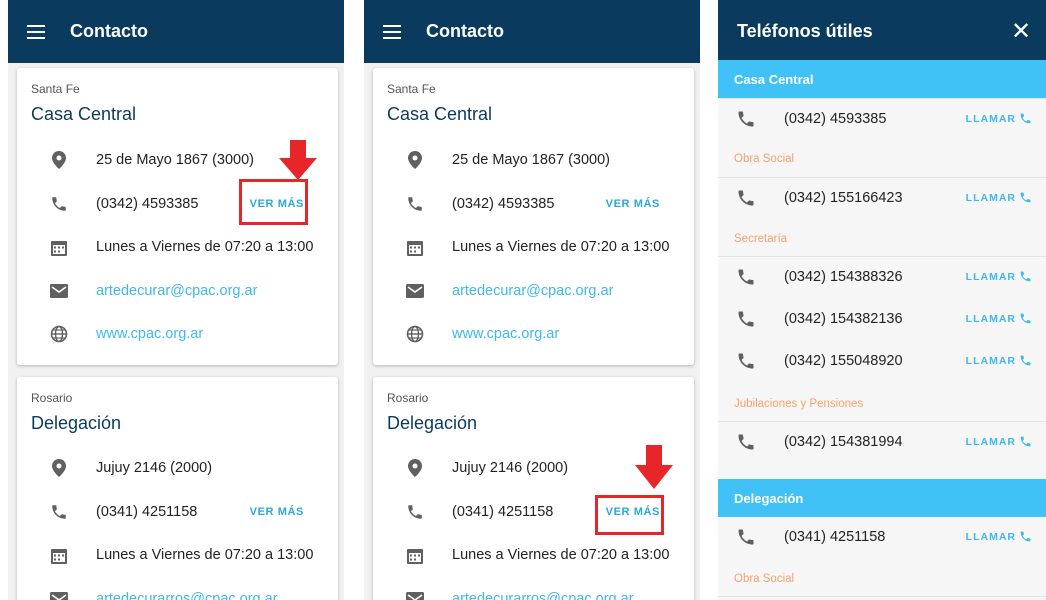 Image resolution: width=1046 pixels, height=600 pixels. What do you see at coordinates (805, 31) in the screenshot?
I see `page-title: Teléfonos útiles` at bounding box center [805, 31].